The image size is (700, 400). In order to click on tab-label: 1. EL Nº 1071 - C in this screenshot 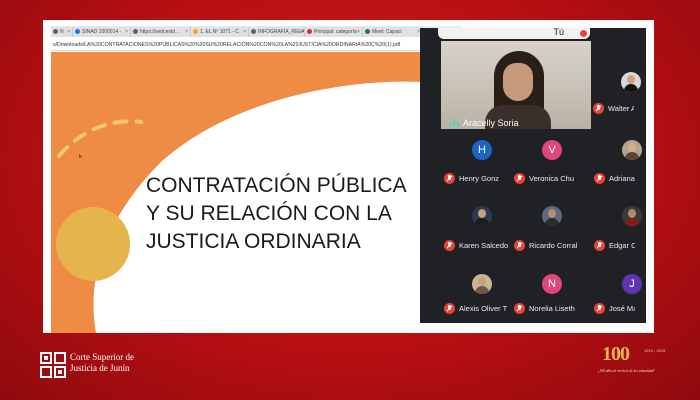, I will do `click(219, 32)`.